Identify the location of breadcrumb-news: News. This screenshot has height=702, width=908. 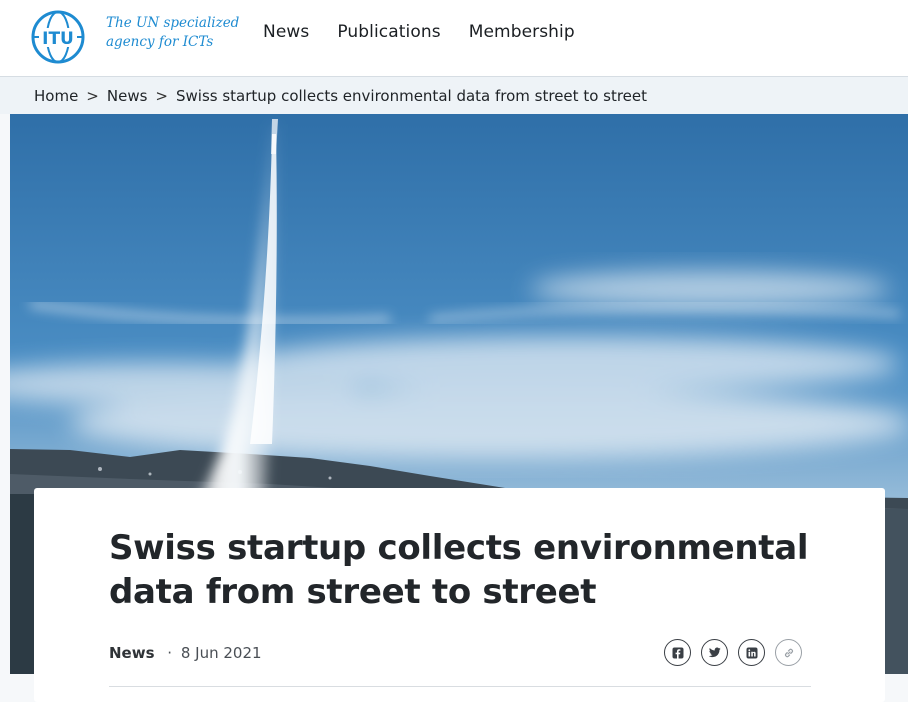
(127, 96).